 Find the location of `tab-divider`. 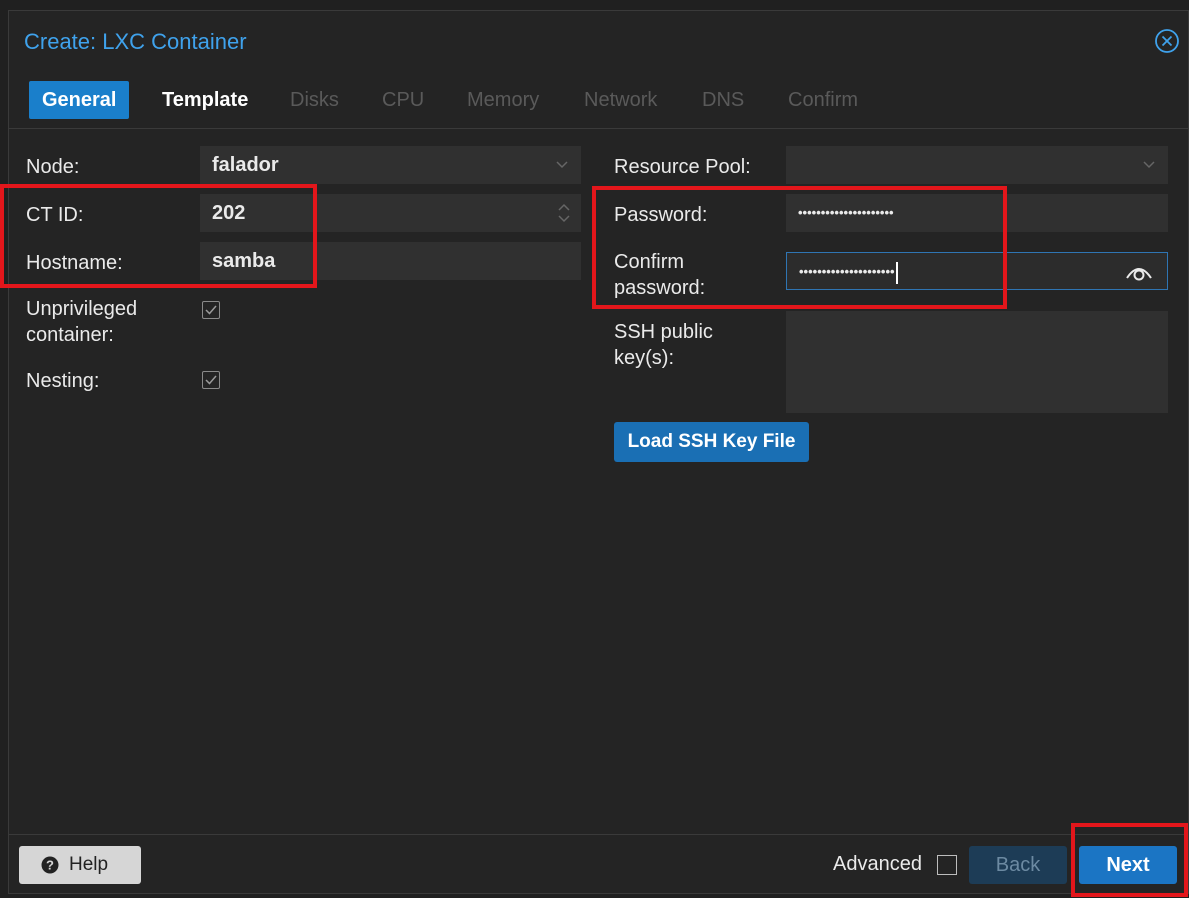

tab-divider is located at coordinates (598, 128).